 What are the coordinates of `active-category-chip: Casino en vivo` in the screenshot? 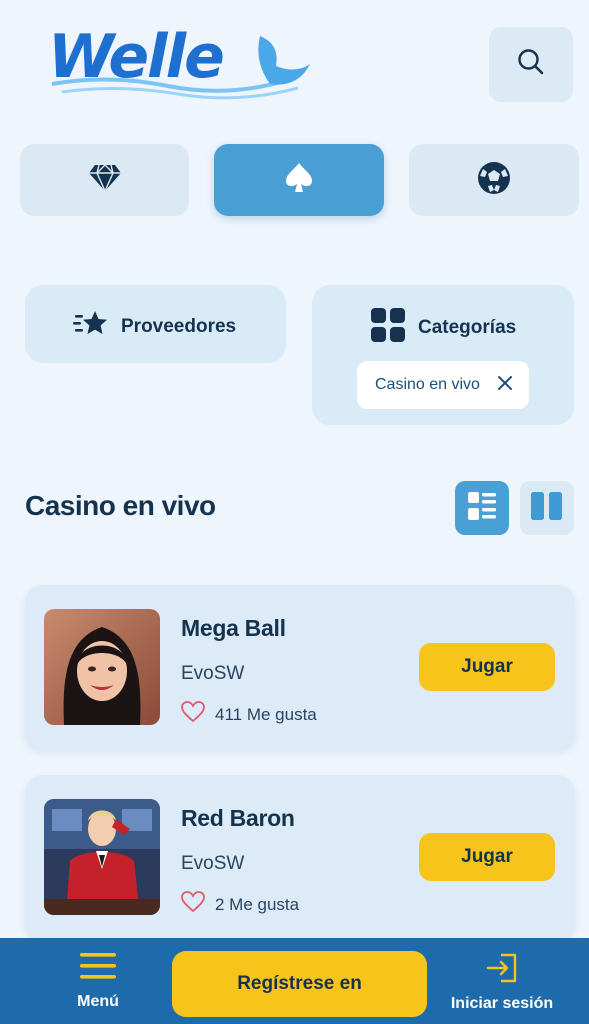 It's located at (443, 385).